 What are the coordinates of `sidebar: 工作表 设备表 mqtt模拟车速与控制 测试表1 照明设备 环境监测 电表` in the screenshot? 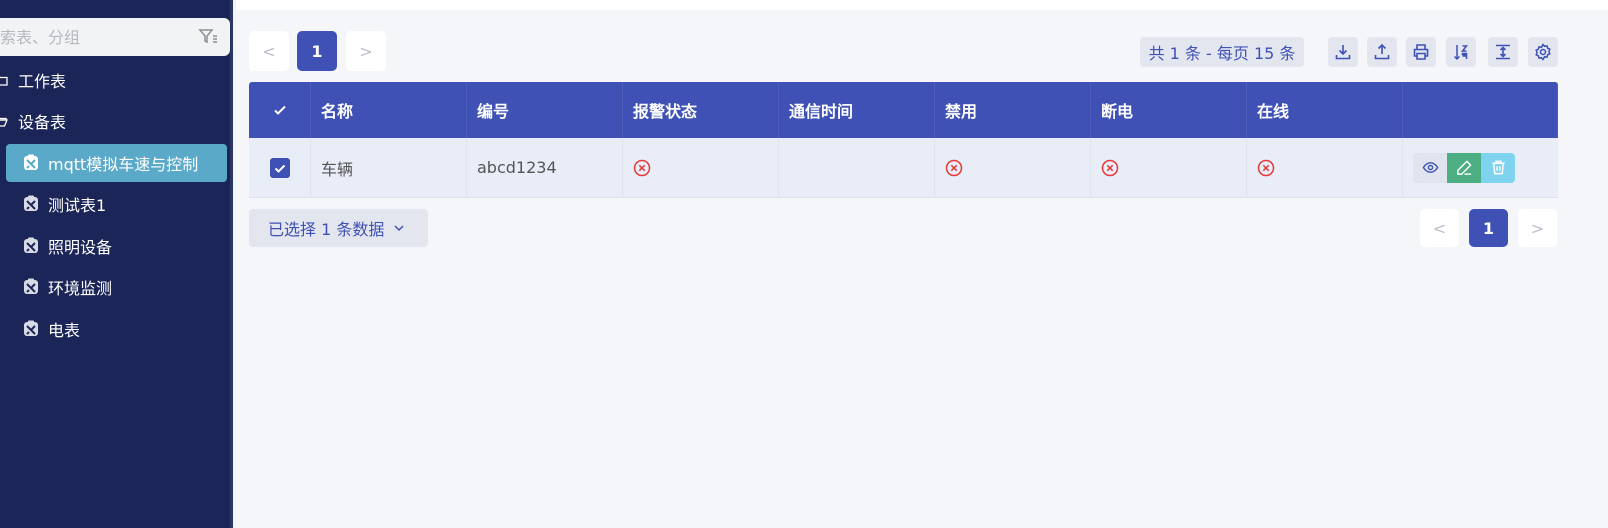 It's located at (116, 264).